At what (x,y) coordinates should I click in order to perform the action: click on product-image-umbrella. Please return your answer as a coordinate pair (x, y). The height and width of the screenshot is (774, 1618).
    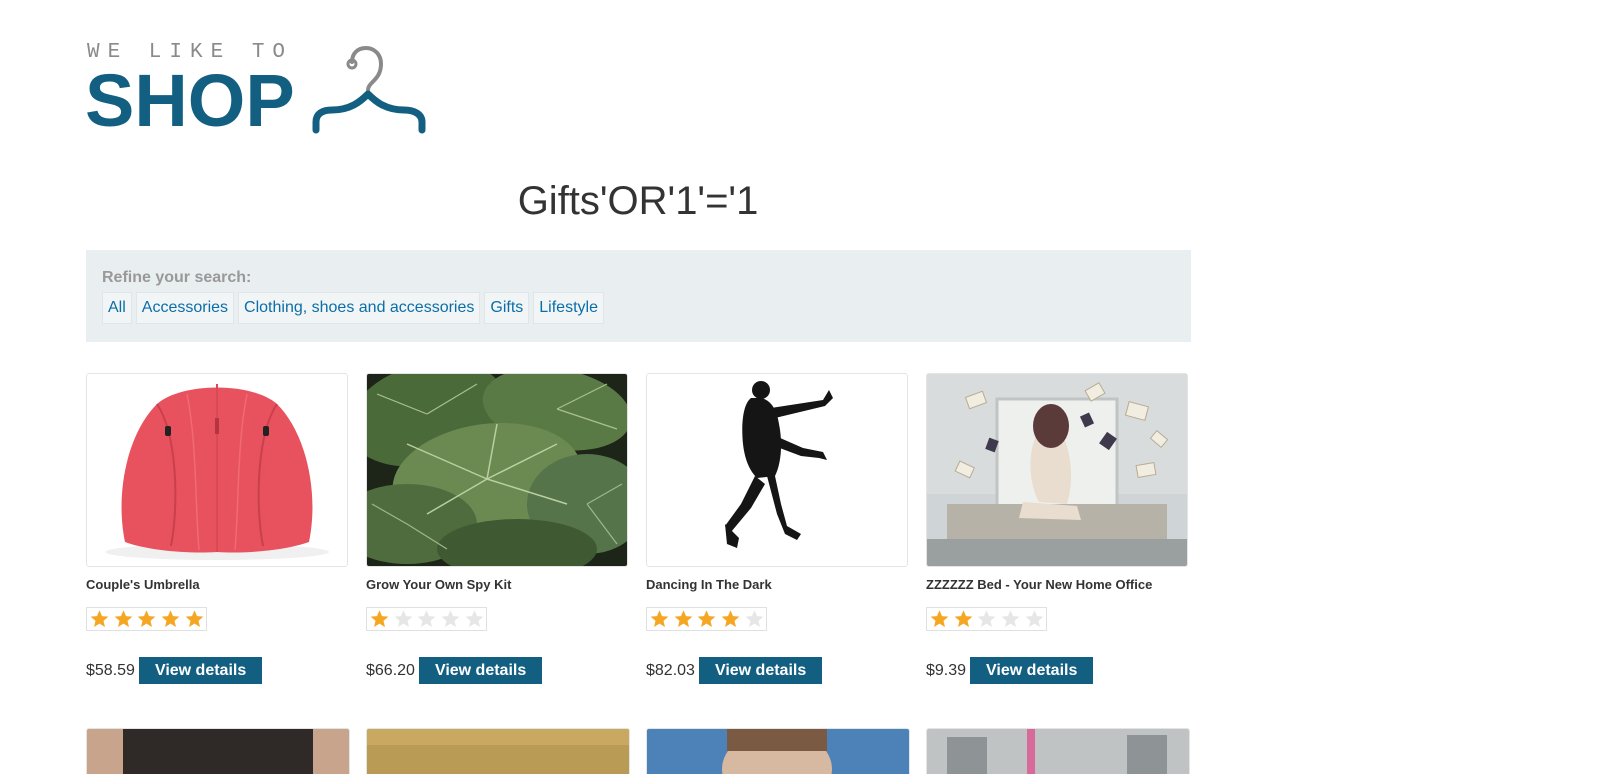
    Looking at the image, I should click on (217, 470).